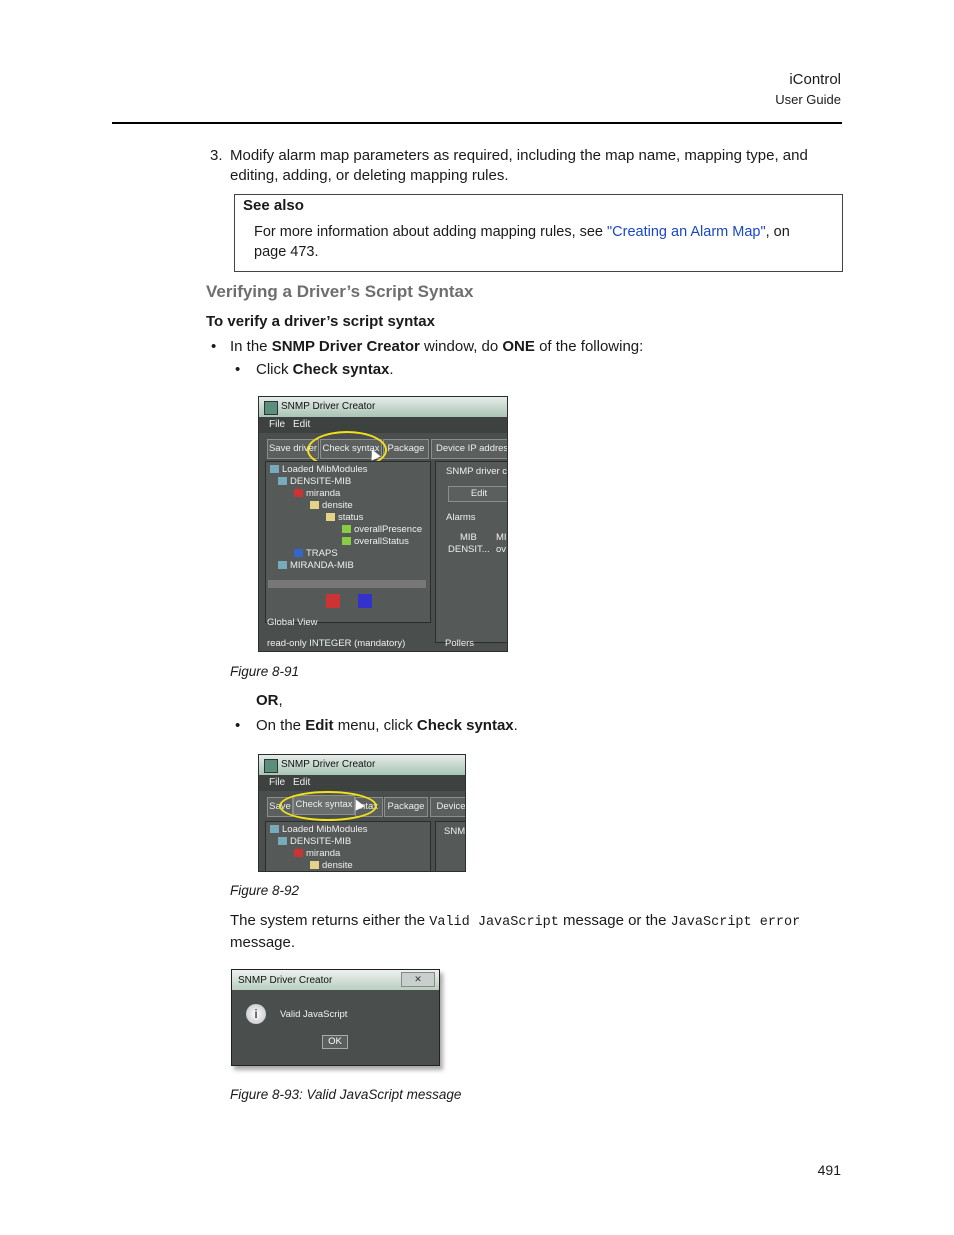 This screenshot has height=1235, width=954. Describe the element at coordinates (336, 643) in the screenshot. I see `status-line: read-only INTEGER (mandatory)` at that location.